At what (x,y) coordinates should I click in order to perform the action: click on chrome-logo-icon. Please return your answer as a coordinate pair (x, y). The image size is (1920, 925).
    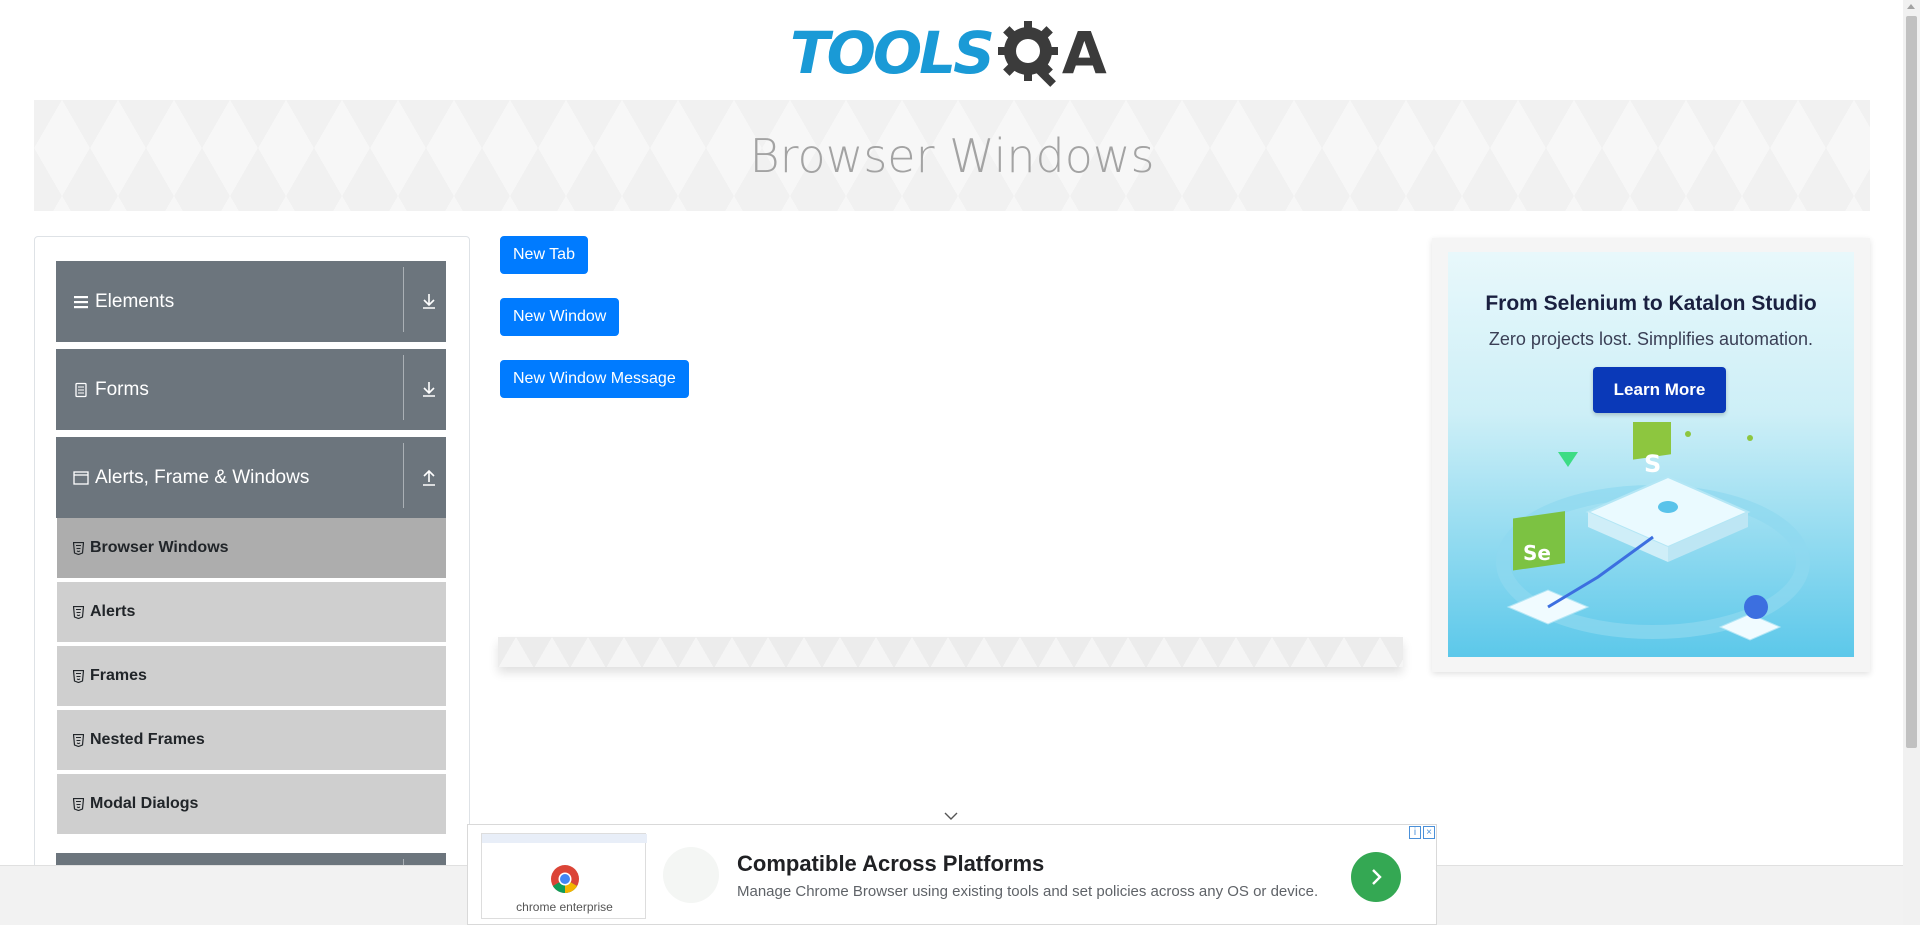
    Looking at the image, I should click on (565, 879).